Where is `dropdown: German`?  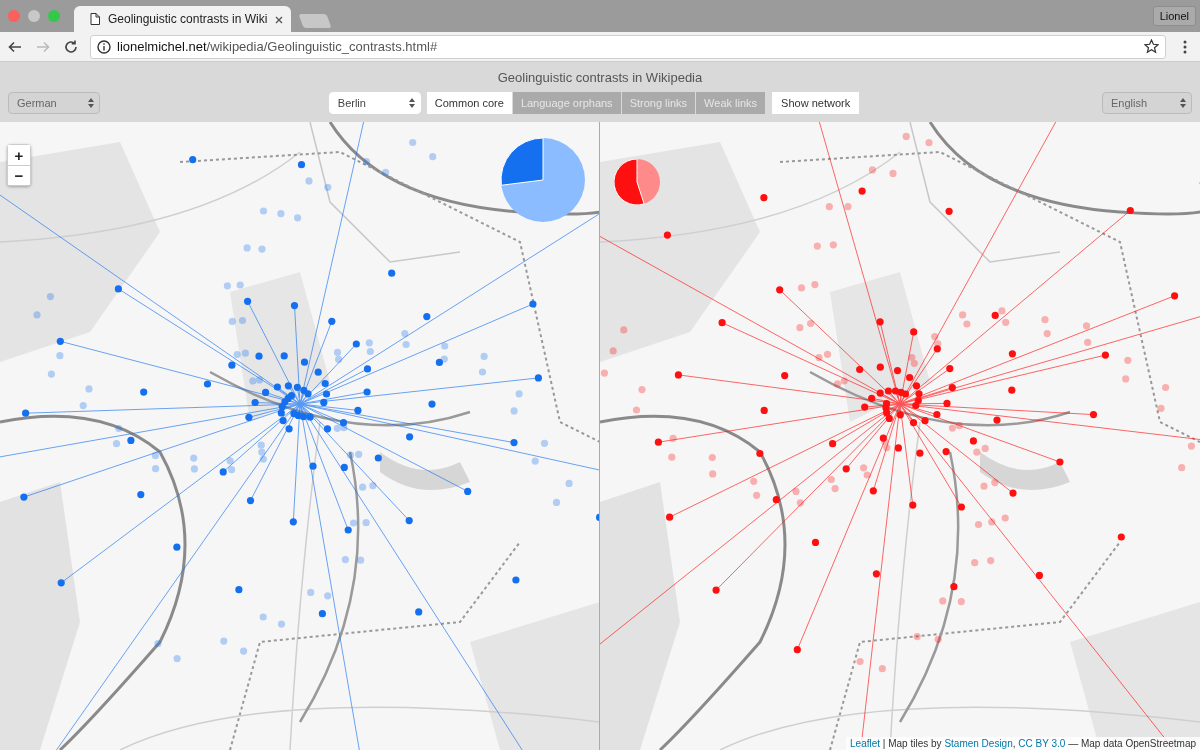 dropdown: German is located at coordinates (54, 103).